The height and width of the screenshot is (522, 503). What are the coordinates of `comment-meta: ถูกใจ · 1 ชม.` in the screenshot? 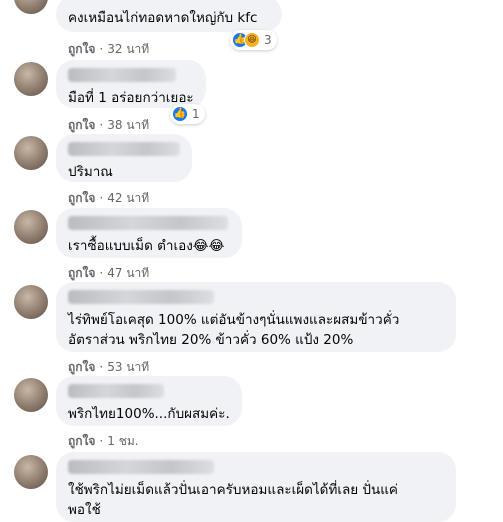 It's located at (103, 441).